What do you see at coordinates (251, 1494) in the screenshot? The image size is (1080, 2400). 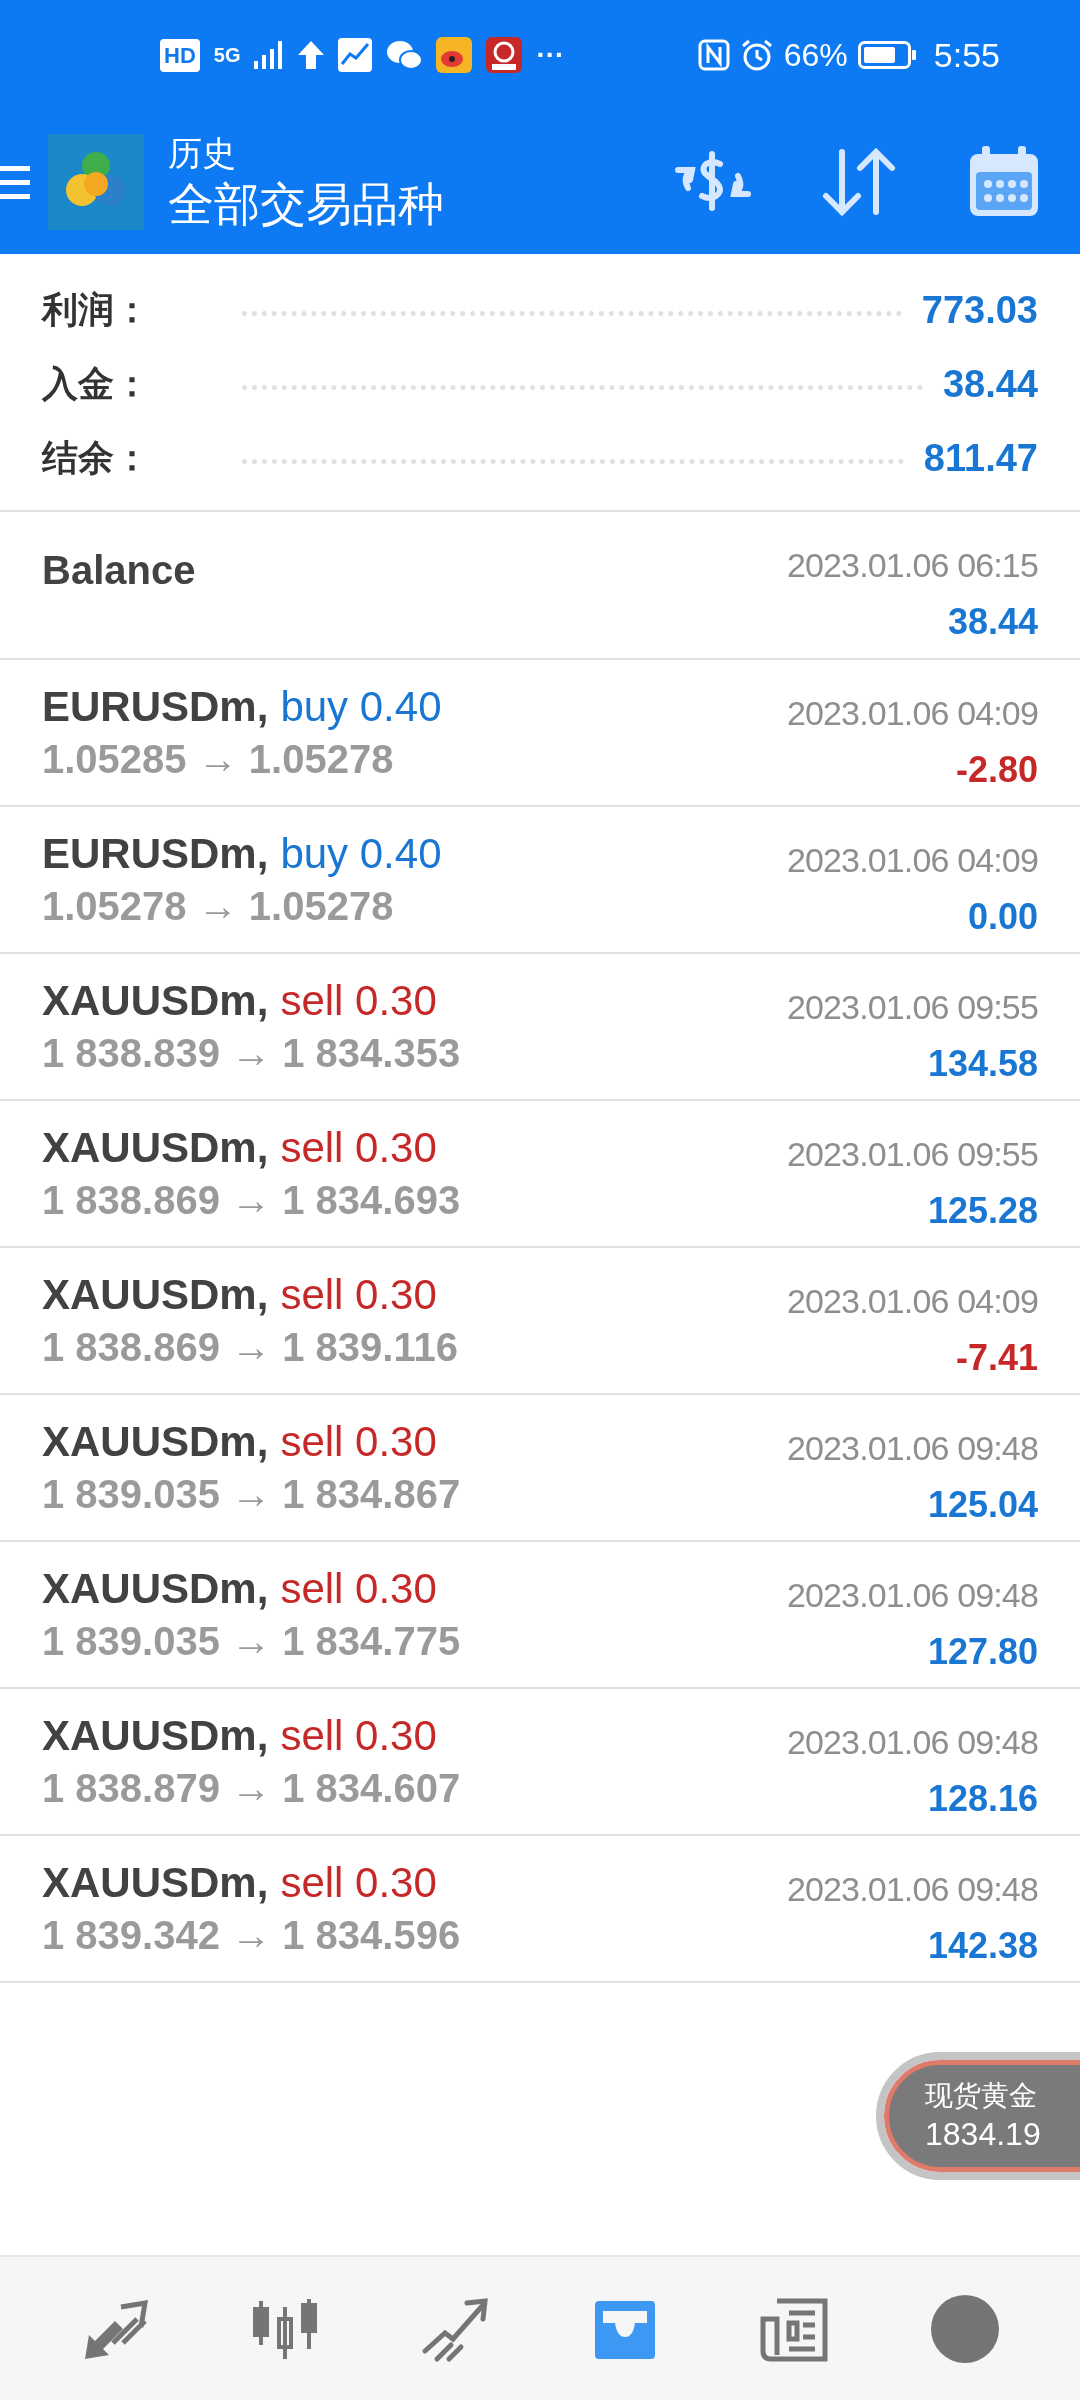 I see `price-range: 1 839.035 → 1 834.867` at bounding box center [251, 1494].